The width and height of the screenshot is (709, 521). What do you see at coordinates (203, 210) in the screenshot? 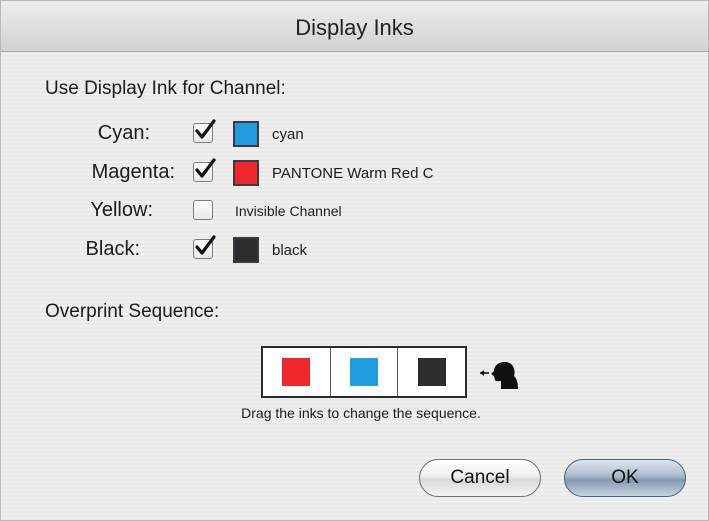
I see `yellow-checkbox` at bounding box center [203, 210].